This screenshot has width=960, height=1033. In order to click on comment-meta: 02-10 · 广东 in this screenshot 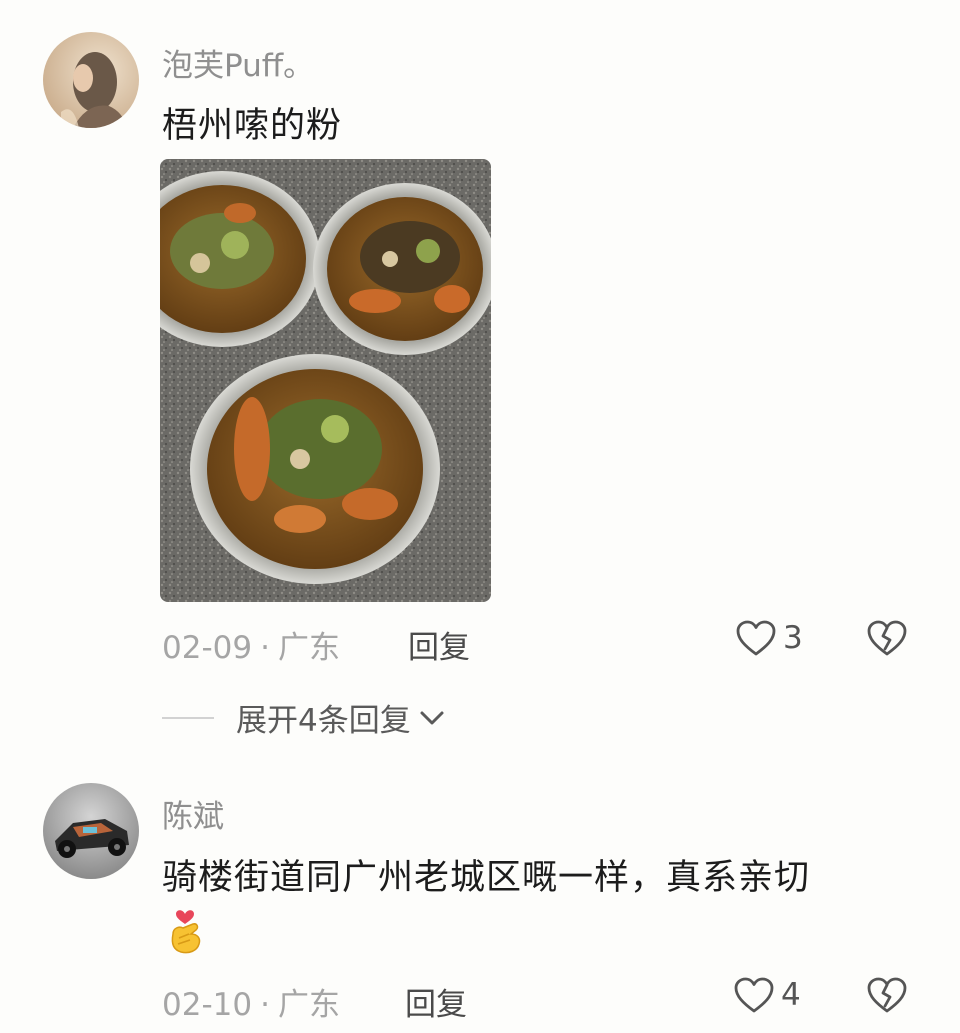, I will do `click(251, 1001)`.